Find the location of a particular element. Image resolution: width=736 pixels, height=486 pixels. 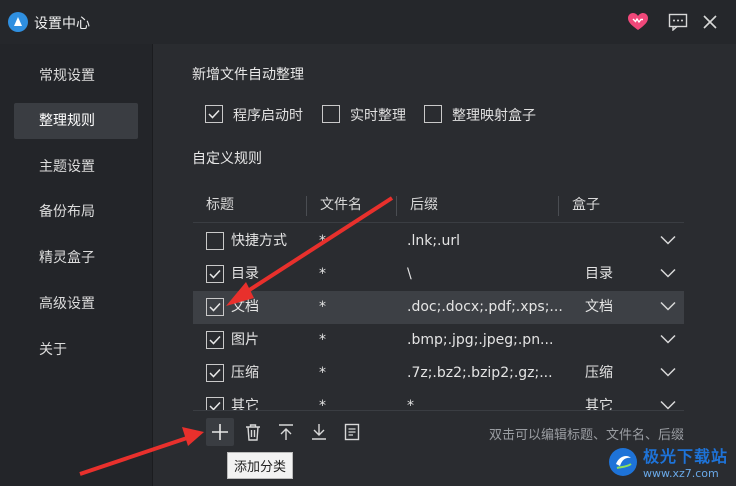

edit-hint-text: 双击可以编辑标题、文件名、后缀 is located at coordinates (586, 435).